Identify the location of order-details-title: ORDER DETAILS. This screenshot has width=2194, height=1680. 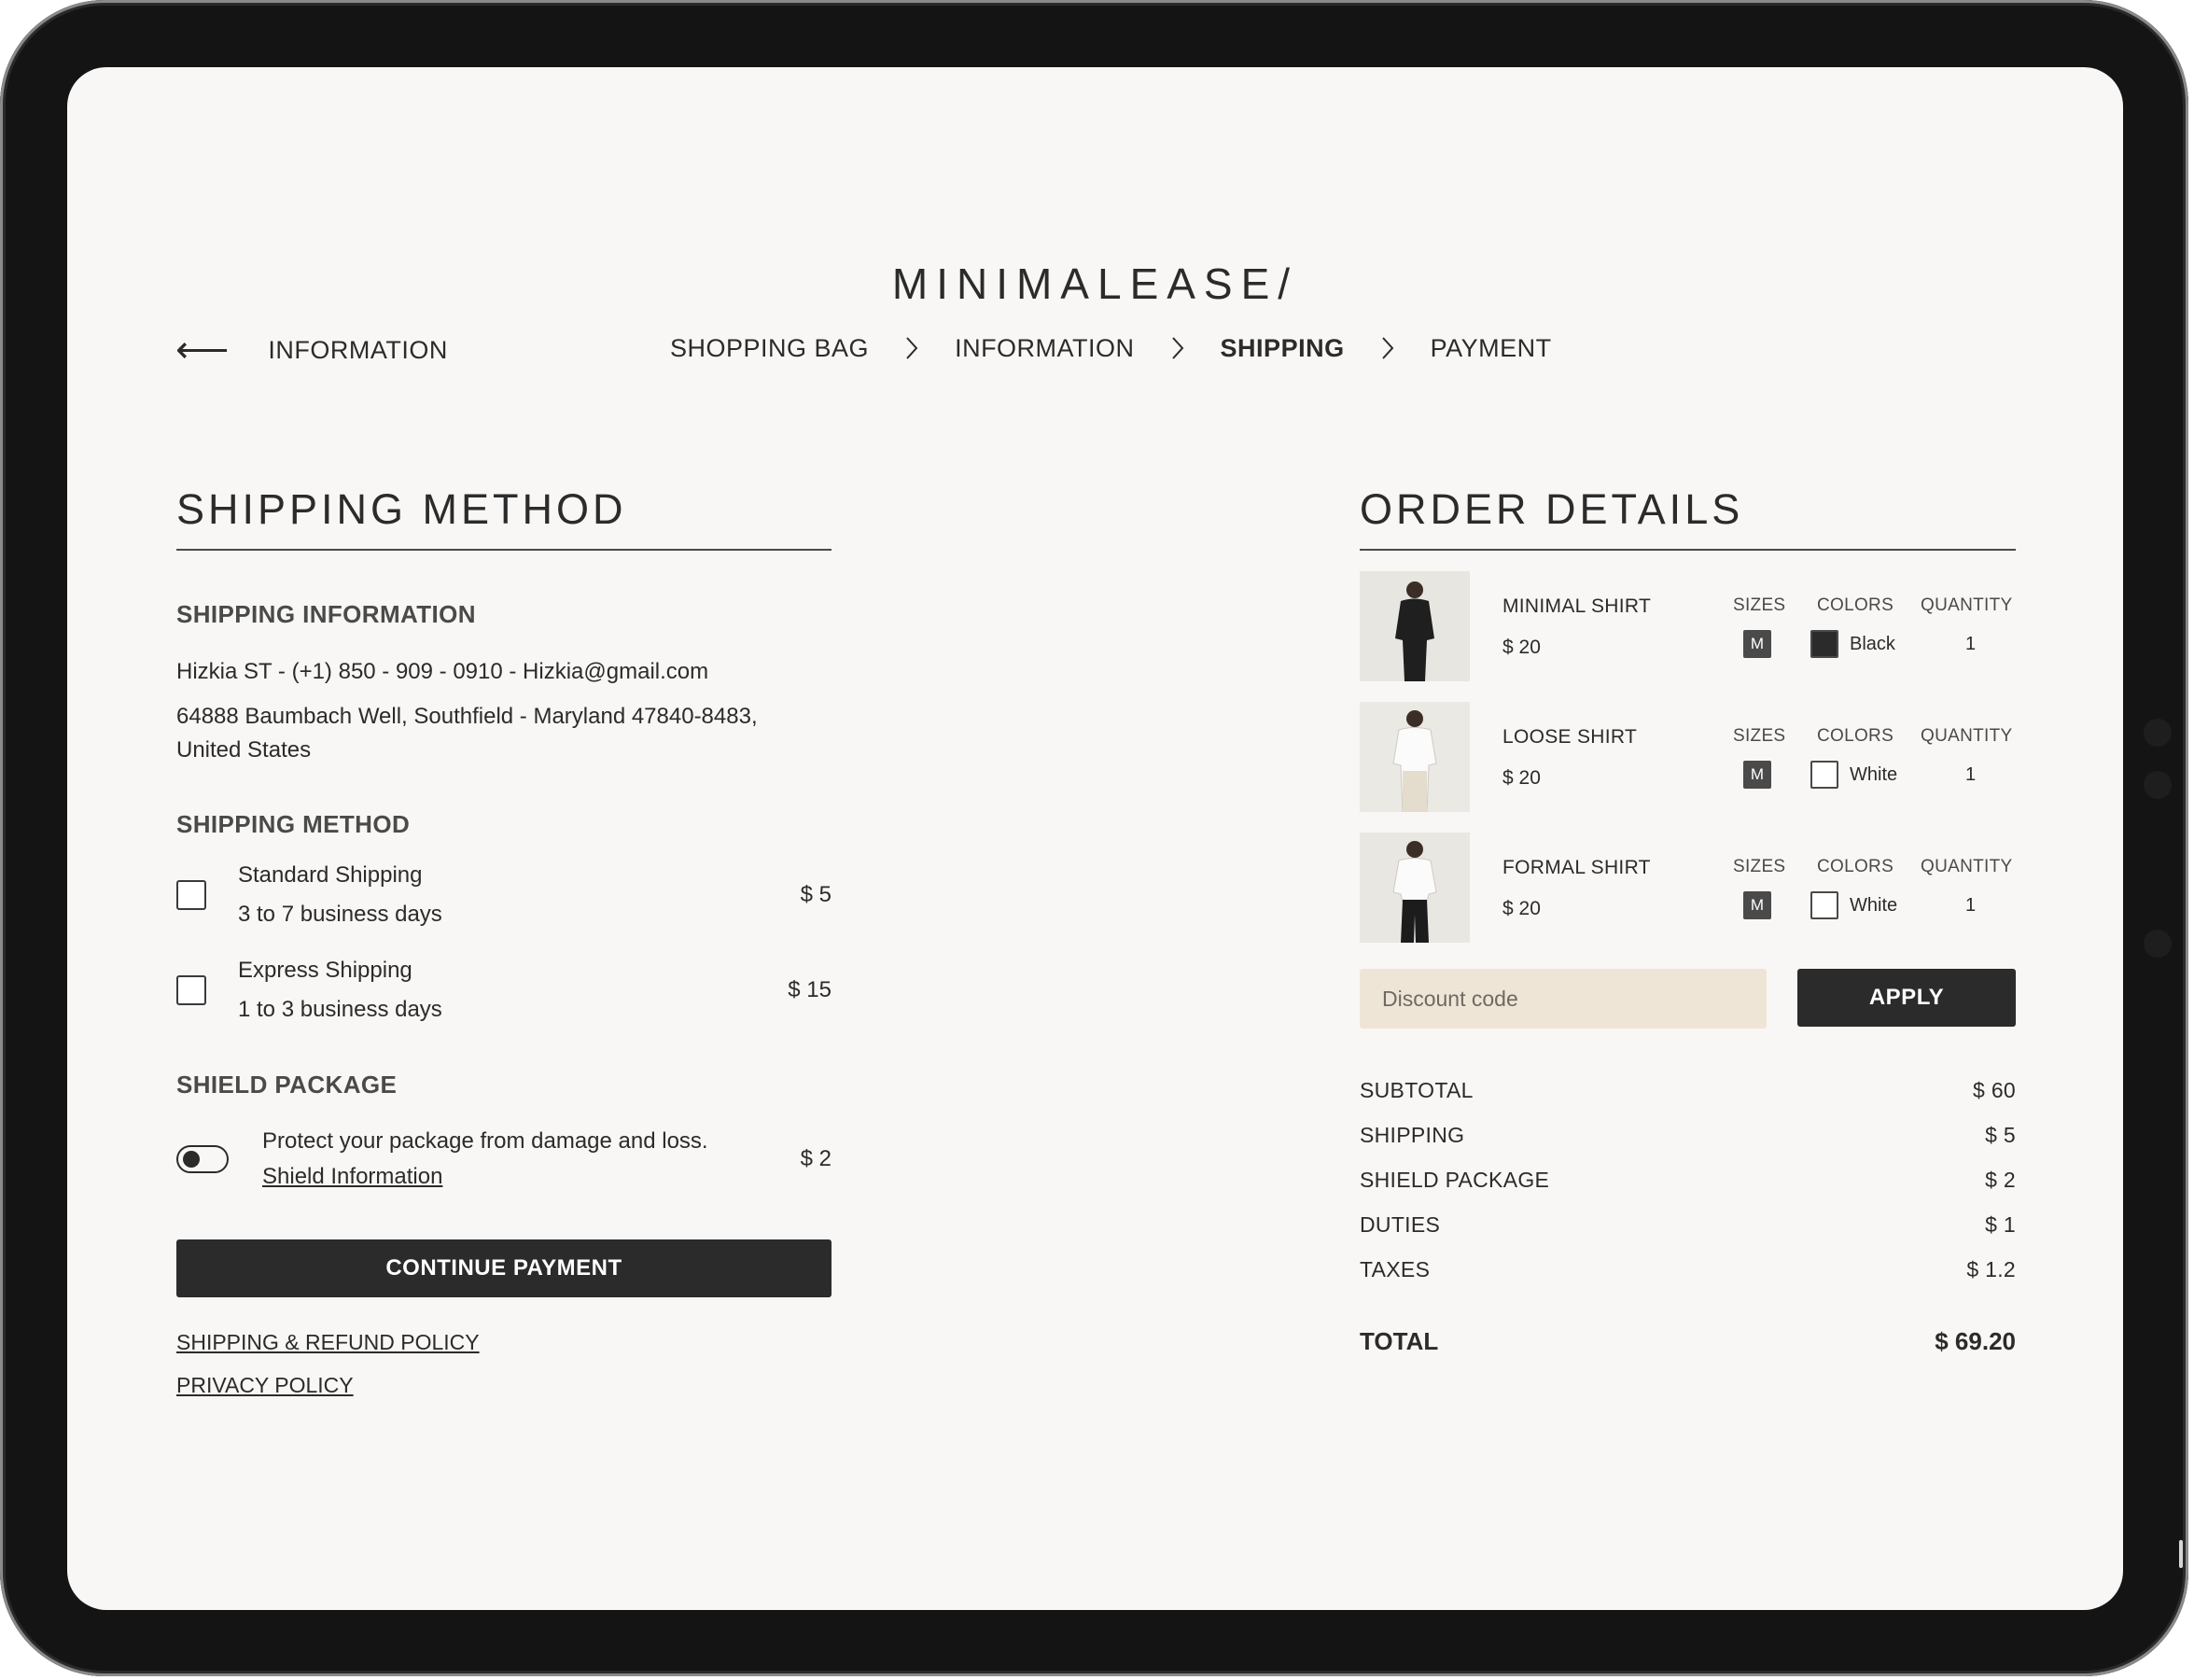
(1688, 518).